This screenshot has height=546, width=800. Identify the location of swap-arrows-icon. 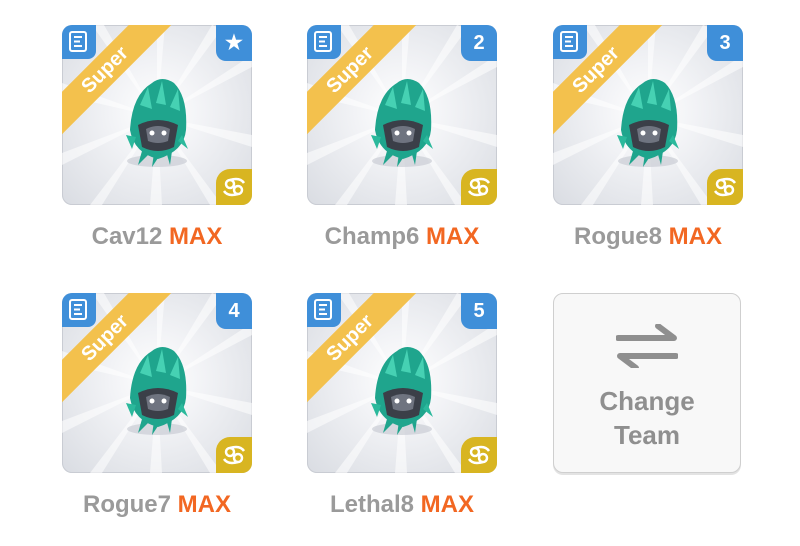
(647, 346).